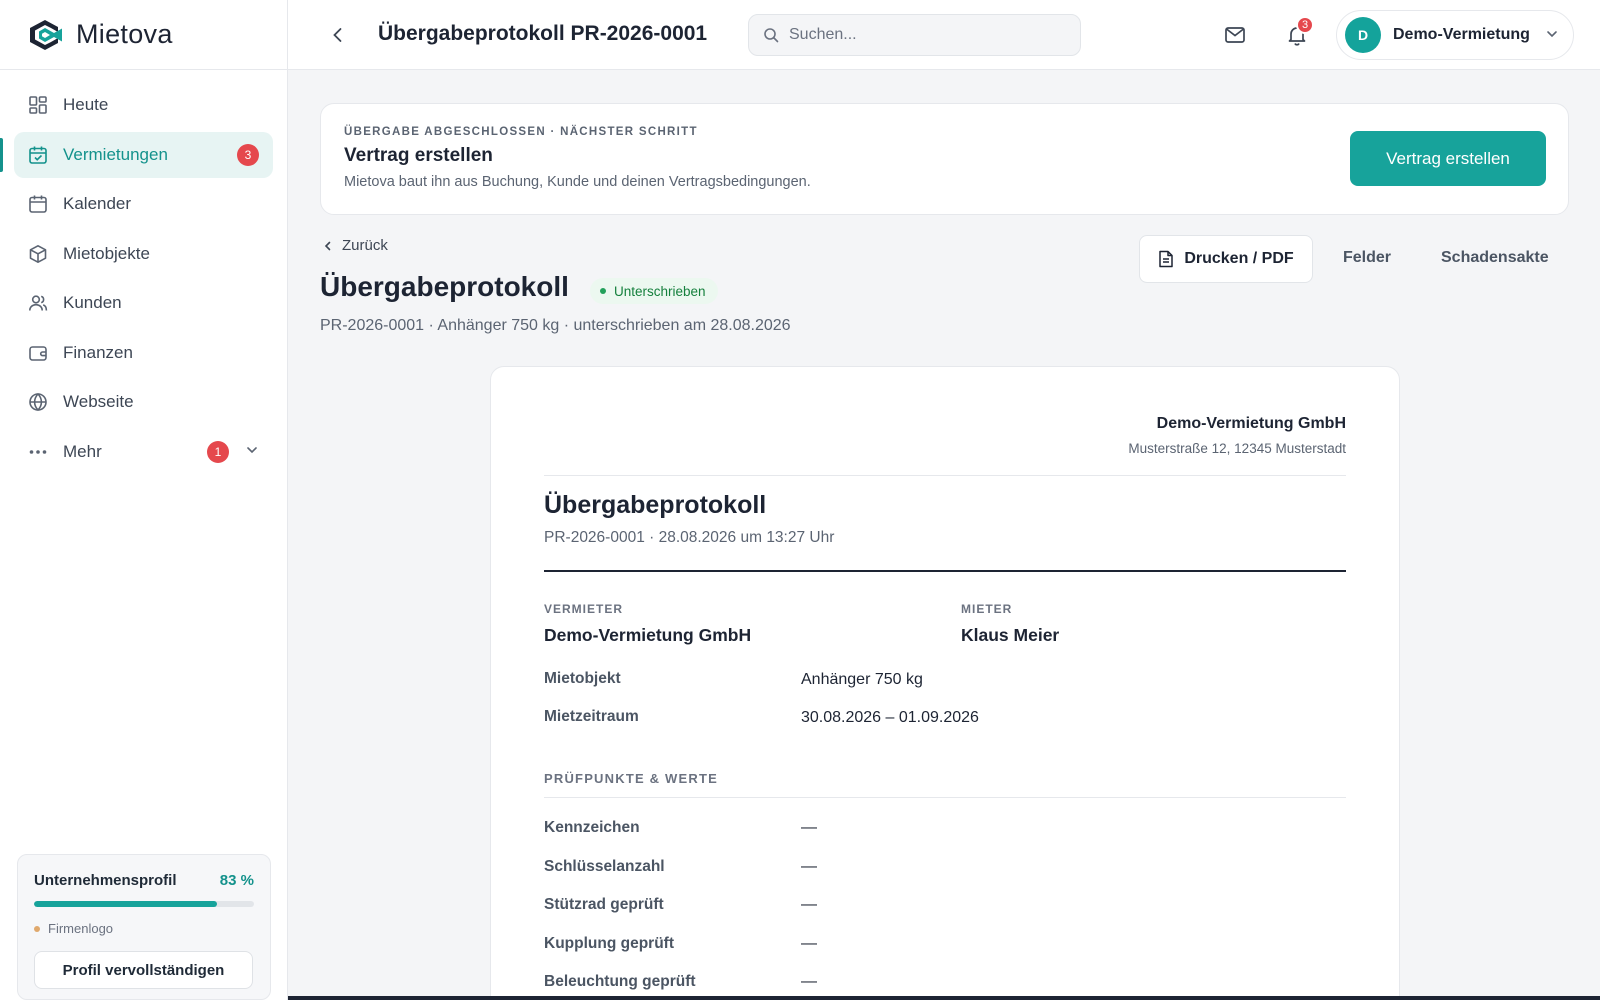  I want to click on sidebar-item-label: Kalender, so click(97, 203).